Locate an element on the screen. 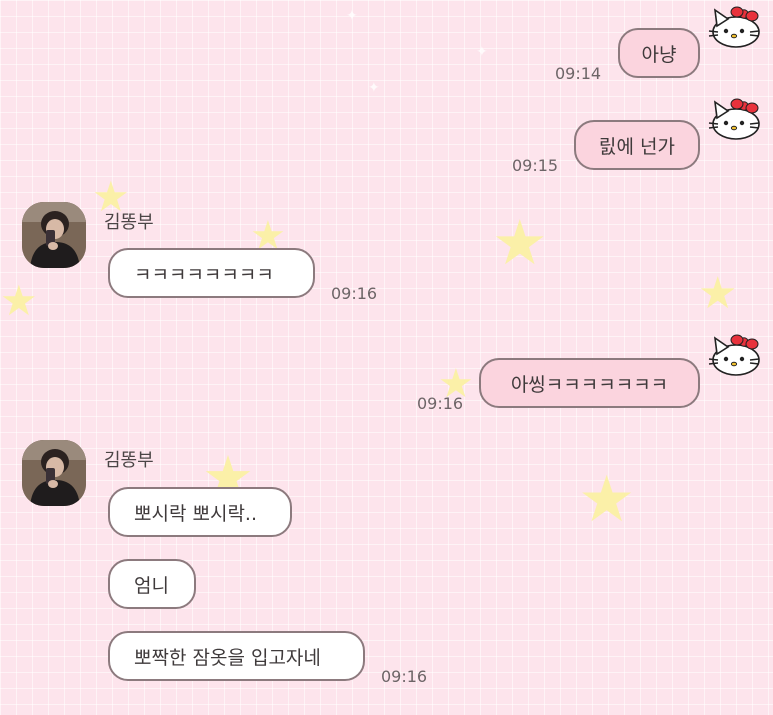 This screenshot has width=773, height=715. message-bubble-received: 뽀시락 뽀시락.. is located at coordinates (200, 512).